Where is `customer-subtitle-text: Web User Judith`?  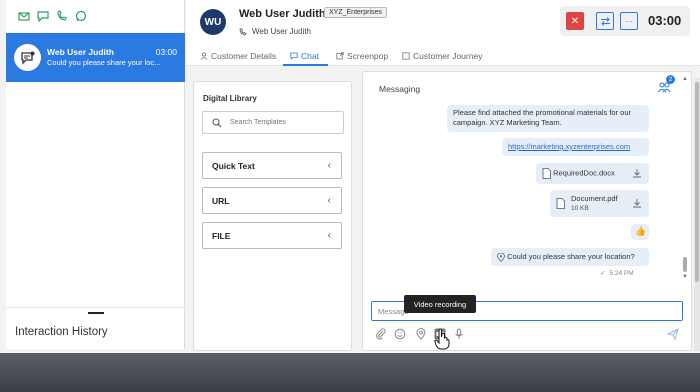 customer-subtitle-text: Web User Judith is located at coordinates (281, 31).